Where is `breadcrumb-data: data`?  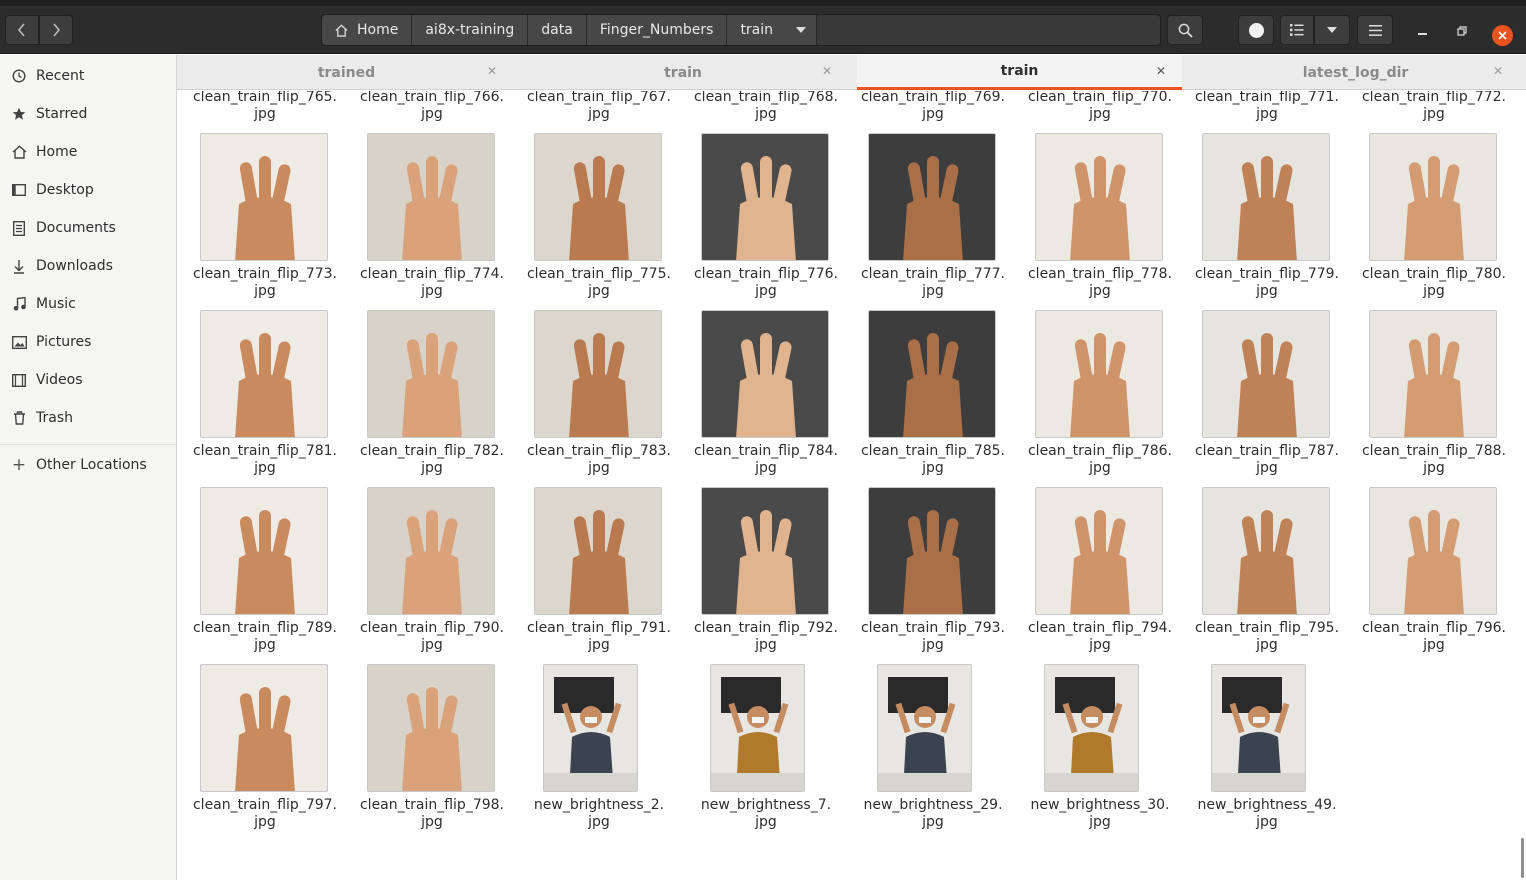
breadcrumb-data: data is located at coordinates (557, 30).